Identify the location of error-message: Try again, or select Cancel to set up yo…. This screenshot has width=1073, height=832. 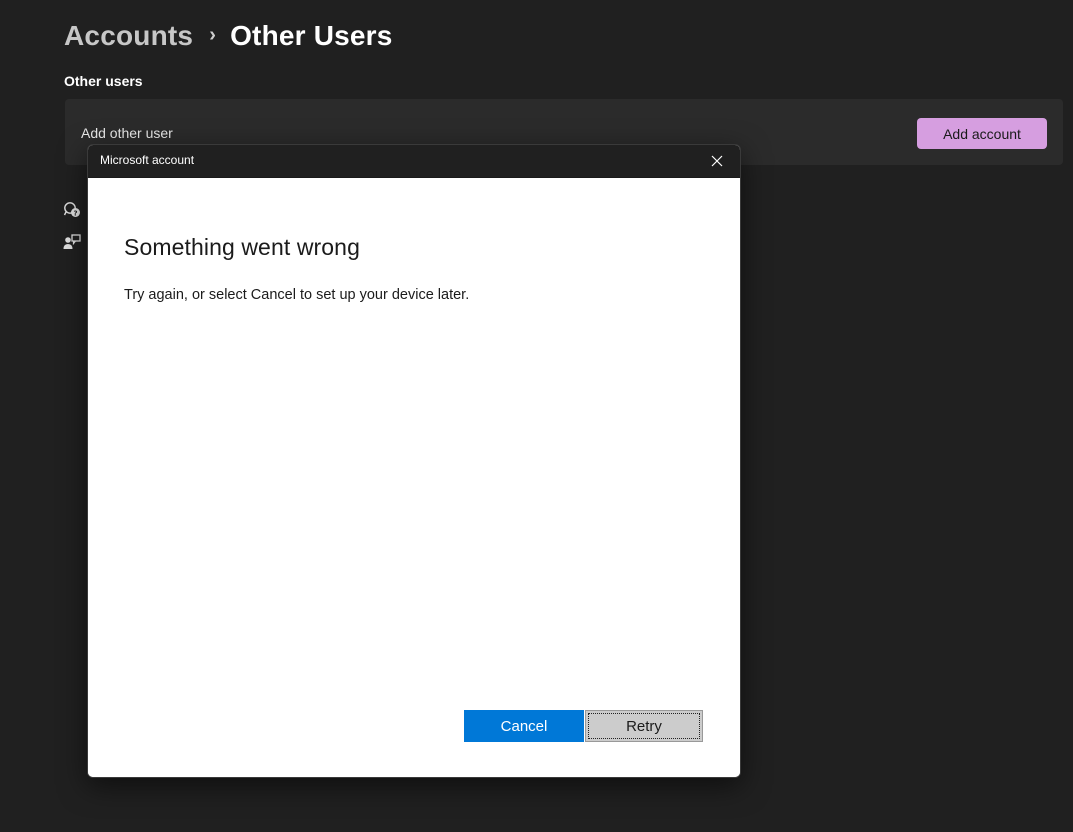
(297, 295).